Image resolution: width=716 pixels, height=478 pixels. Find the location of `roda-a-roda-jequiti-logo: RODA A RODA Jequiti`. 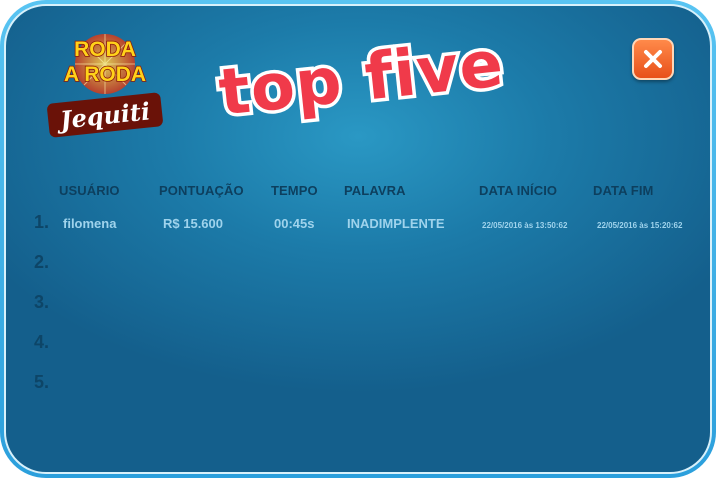

roda-a-roda-jequiti-logo: RODA A RODA Jequiti is located at coordinates (105, 86).